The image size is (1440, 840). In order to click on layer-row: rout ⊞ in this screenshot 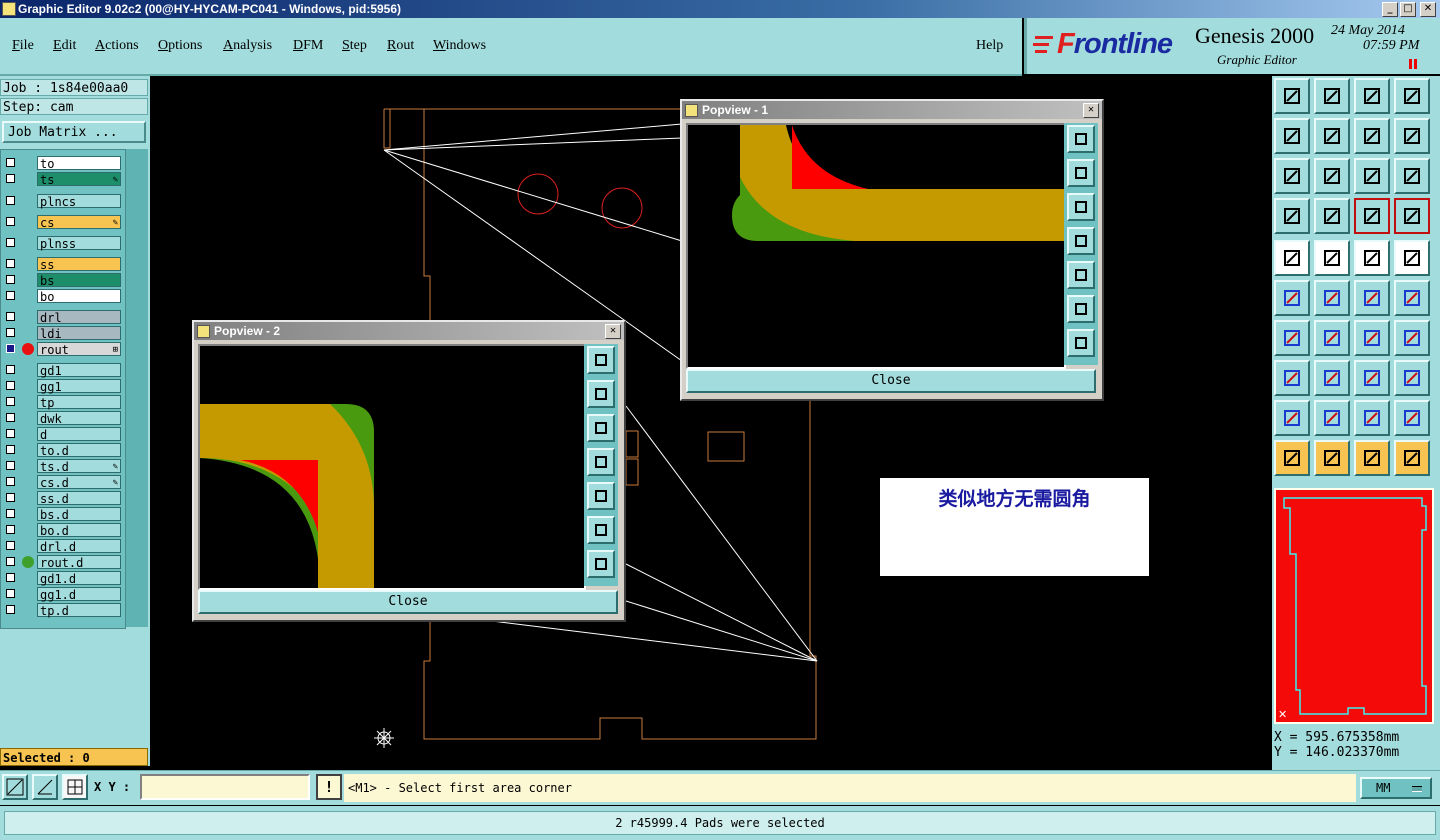, I will do `click(62, 349)`.